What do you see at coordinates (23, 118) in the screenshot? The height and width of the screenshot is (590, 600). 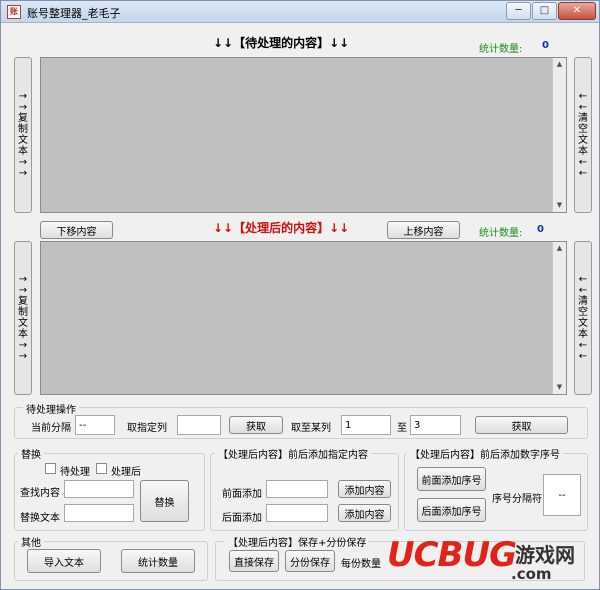 I see `copy-top-char: 复` at bounding box center [23, 118].